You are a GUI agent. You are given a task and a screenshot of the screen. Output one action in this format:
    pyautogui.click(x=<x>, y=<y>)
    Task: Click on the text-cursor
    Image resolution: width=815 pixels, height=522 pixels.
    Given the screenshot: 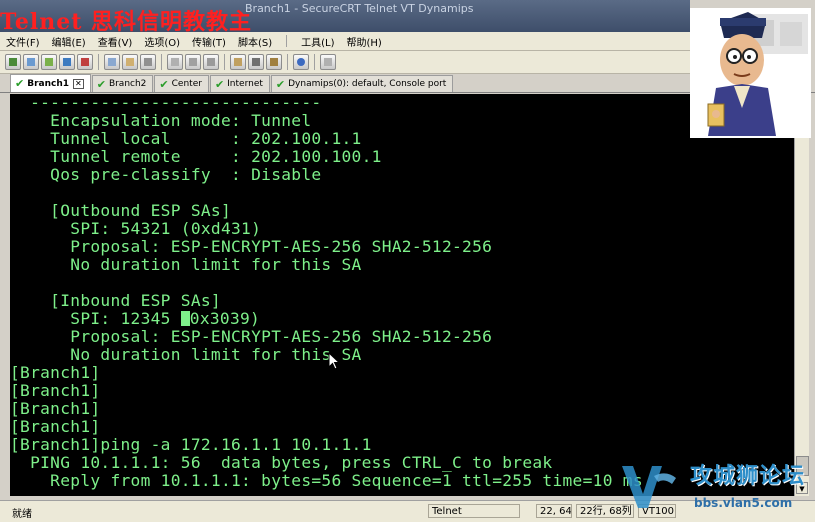 What is the action you would take?
    pyautogui.click(x=185, y=318)
    